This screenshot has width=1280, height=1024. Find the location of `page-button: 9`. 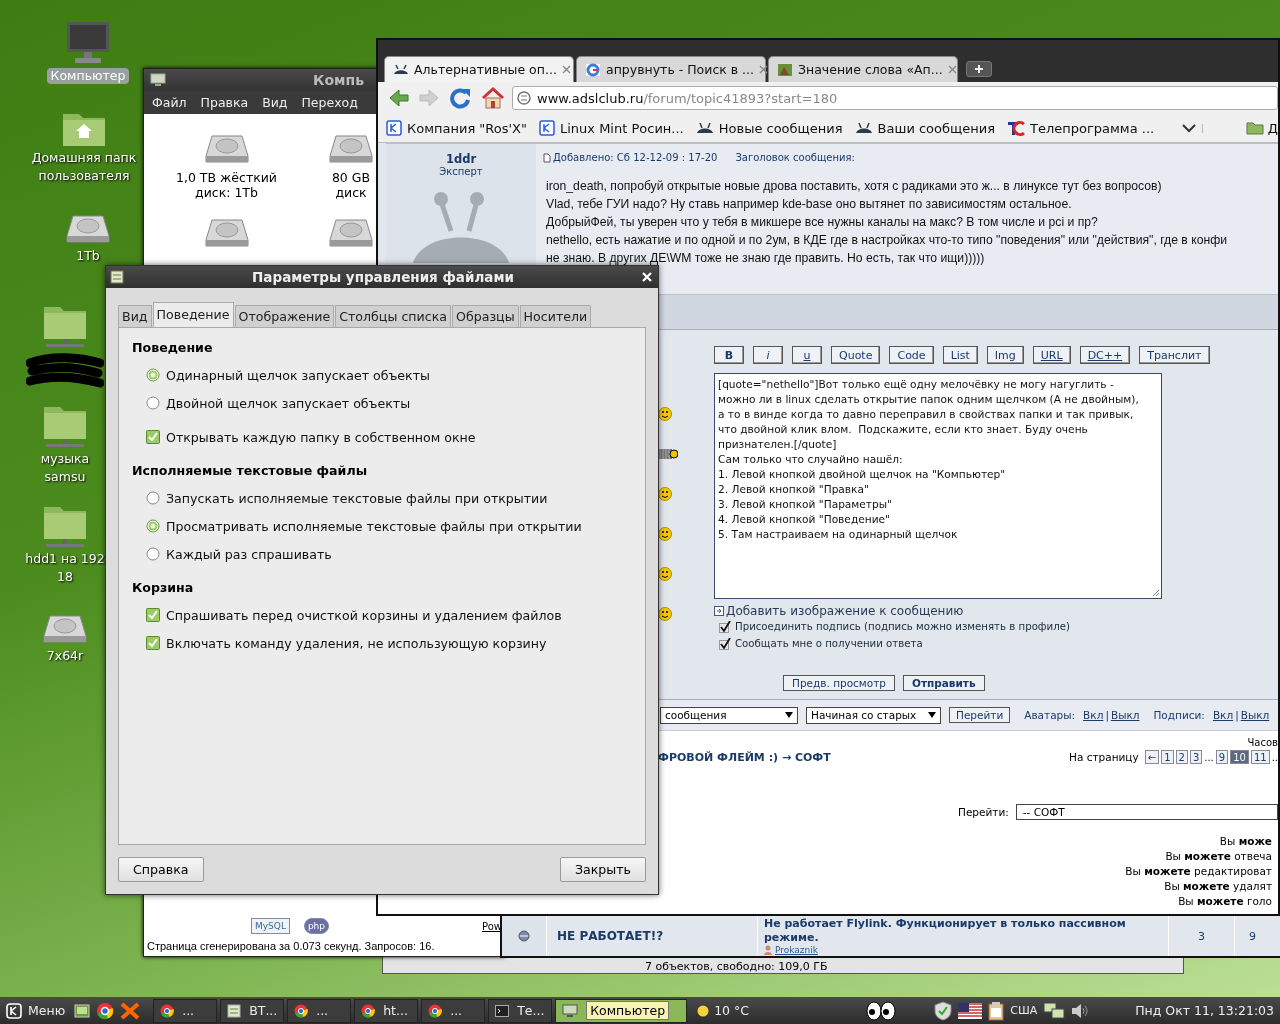

page-button: 9 is located at coordinates (1222, 757).